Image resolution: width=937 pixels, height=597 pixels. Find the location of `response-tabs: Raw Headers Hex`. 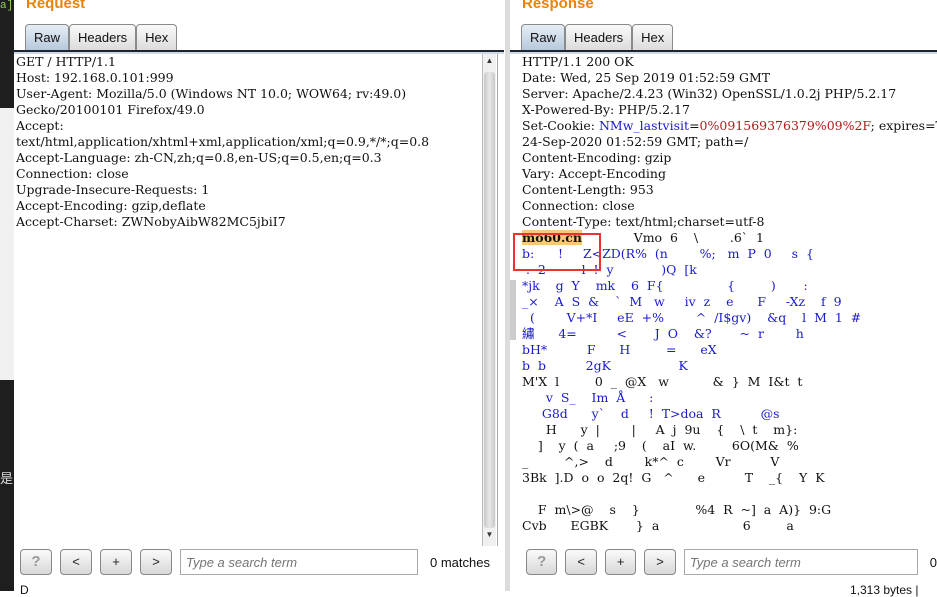

response-tabs: Raw Headers Hex is located at coordinates (597, 37).